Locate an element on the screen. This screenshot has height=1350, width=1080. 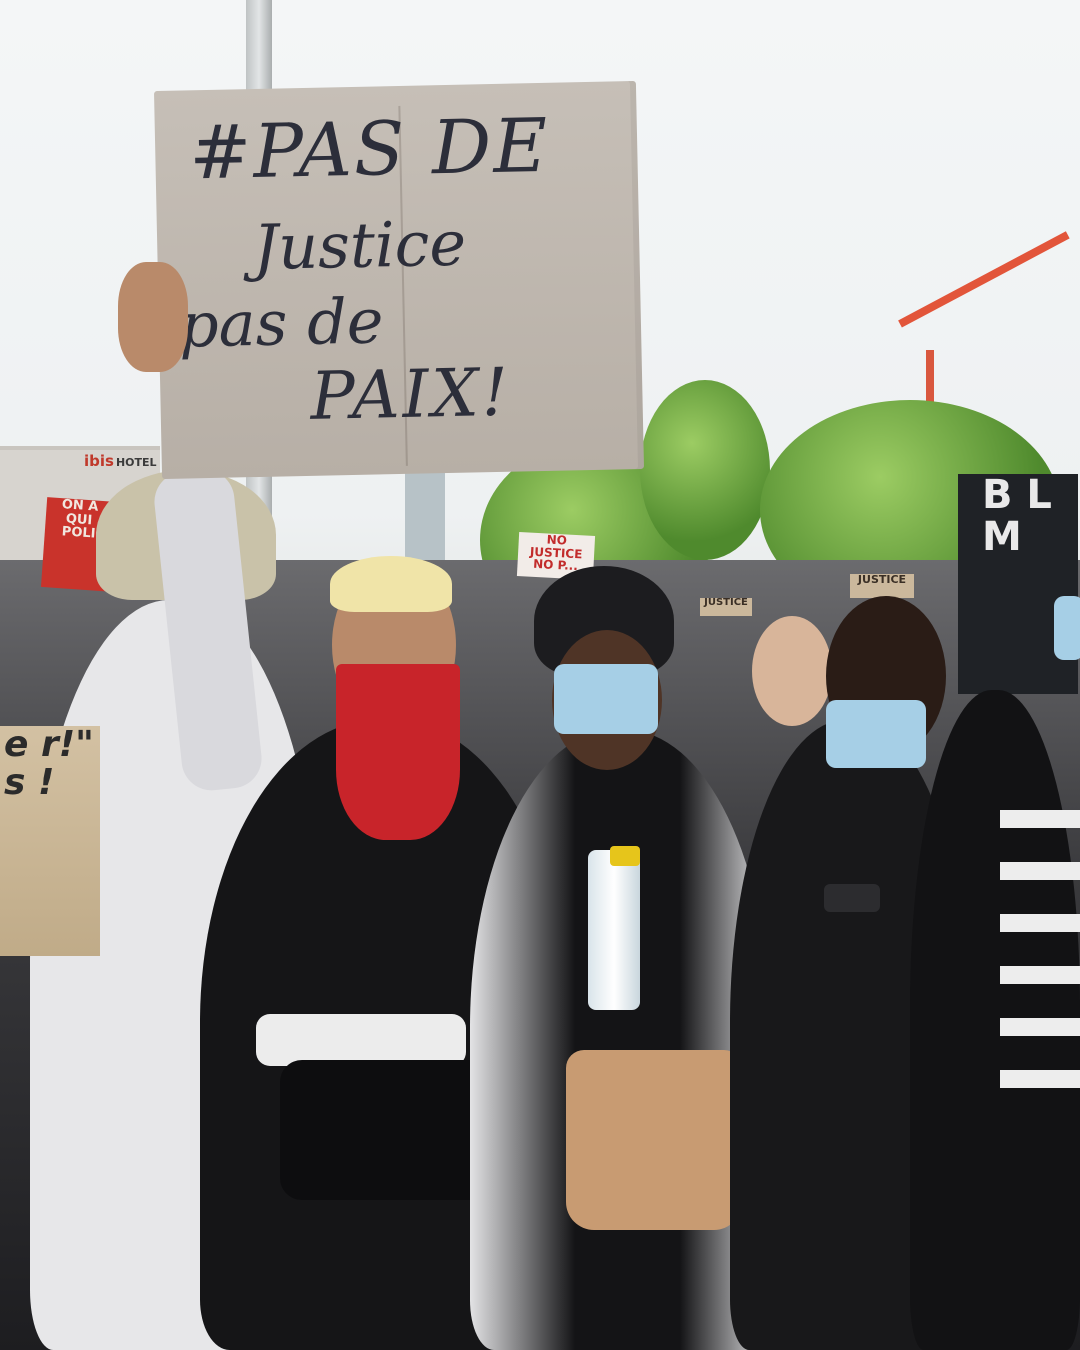
bleached-hair is located at coordinates (391, 584).